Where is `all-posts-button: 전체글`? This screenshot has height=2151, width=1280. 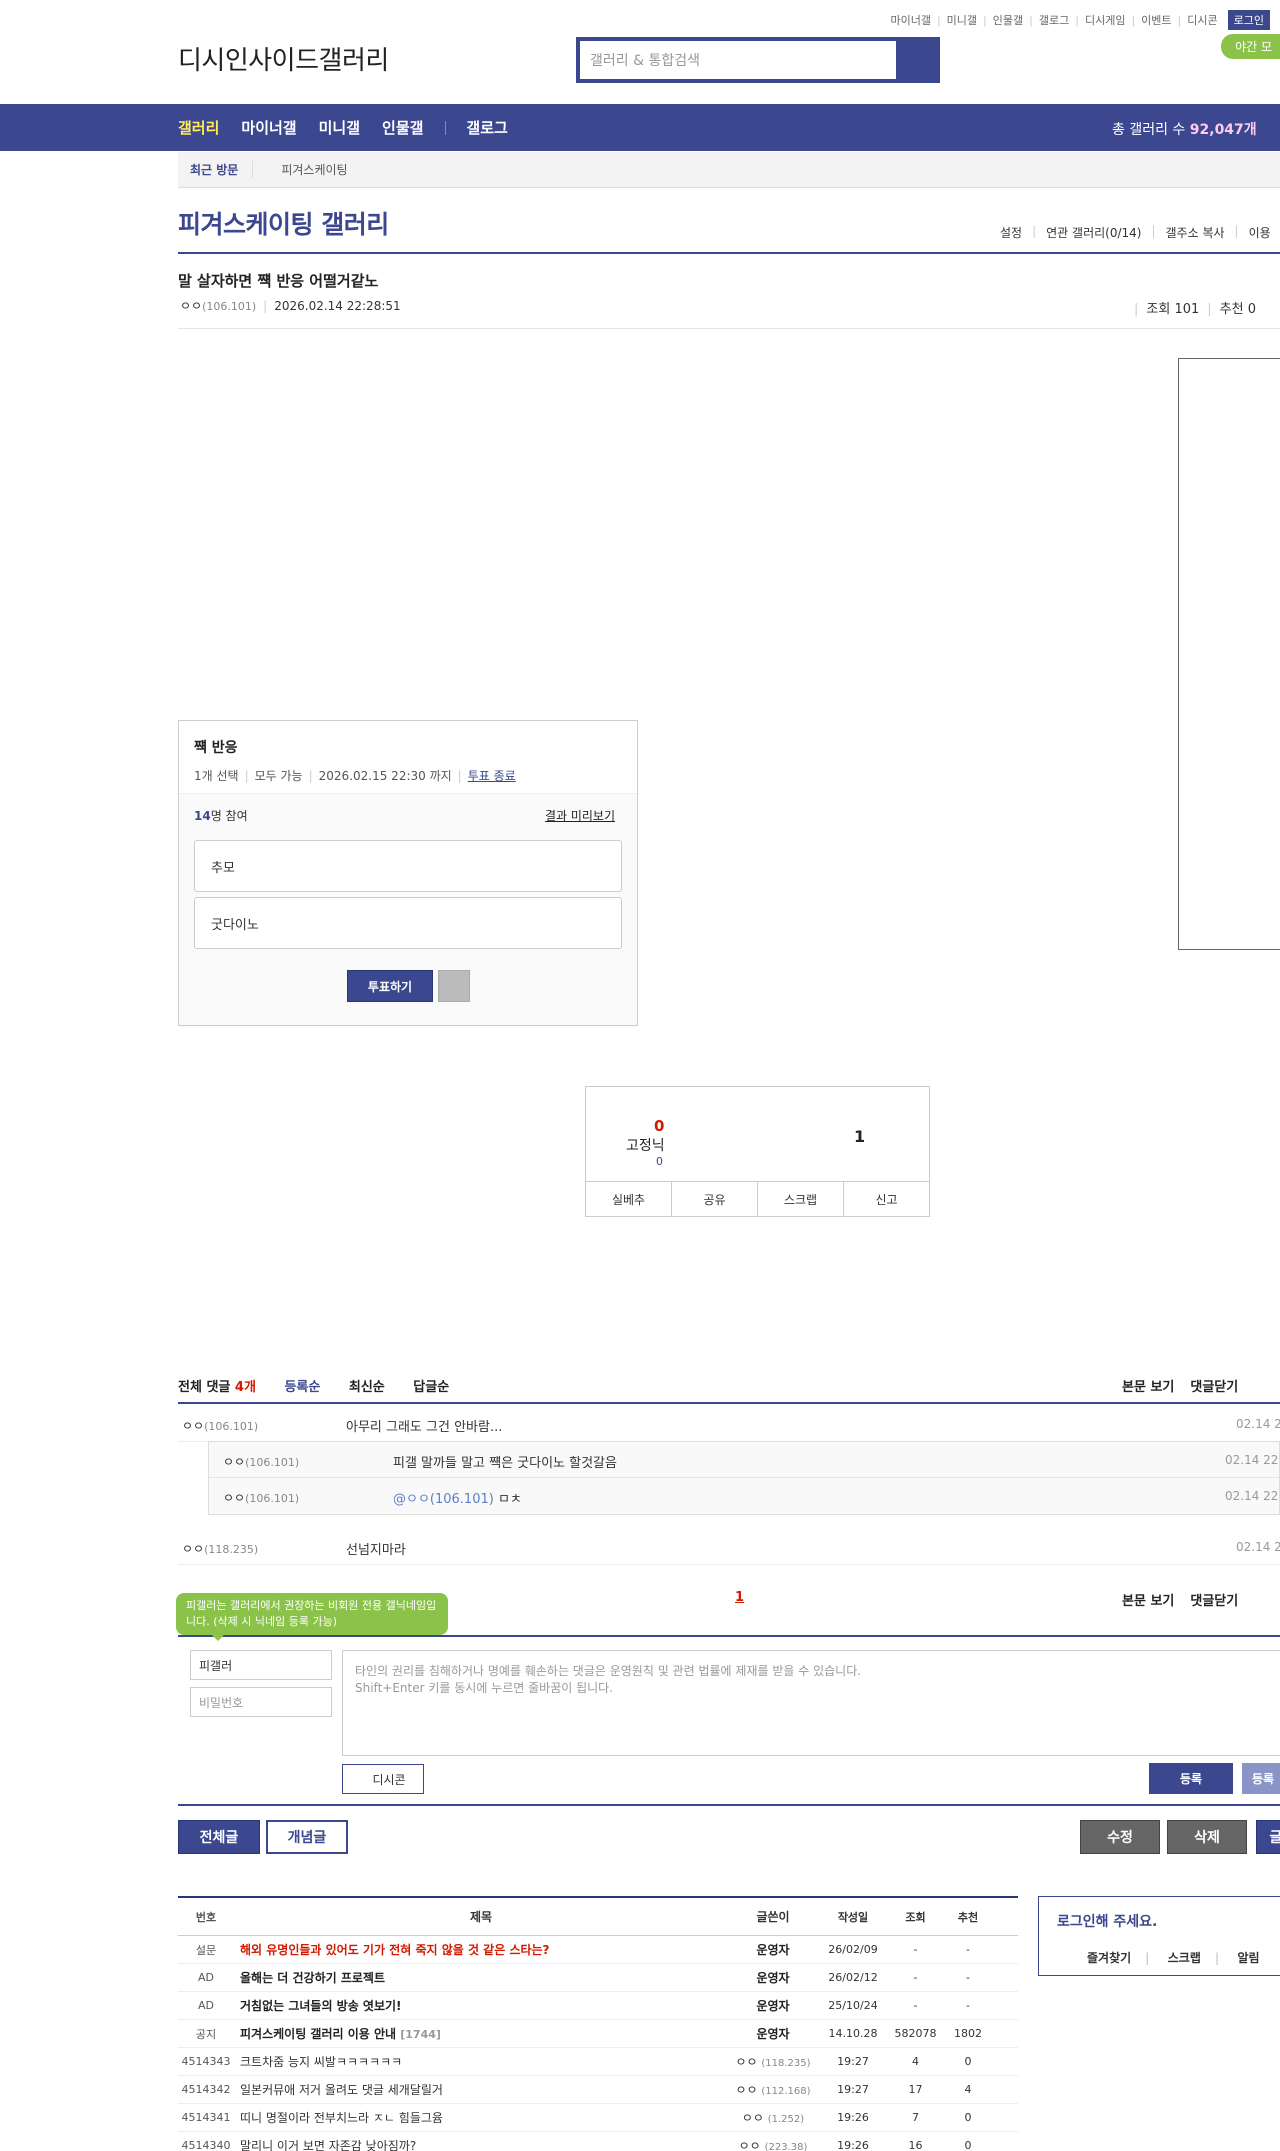 all-posts-button: 전체글 is located at coordinates (219, 1837).